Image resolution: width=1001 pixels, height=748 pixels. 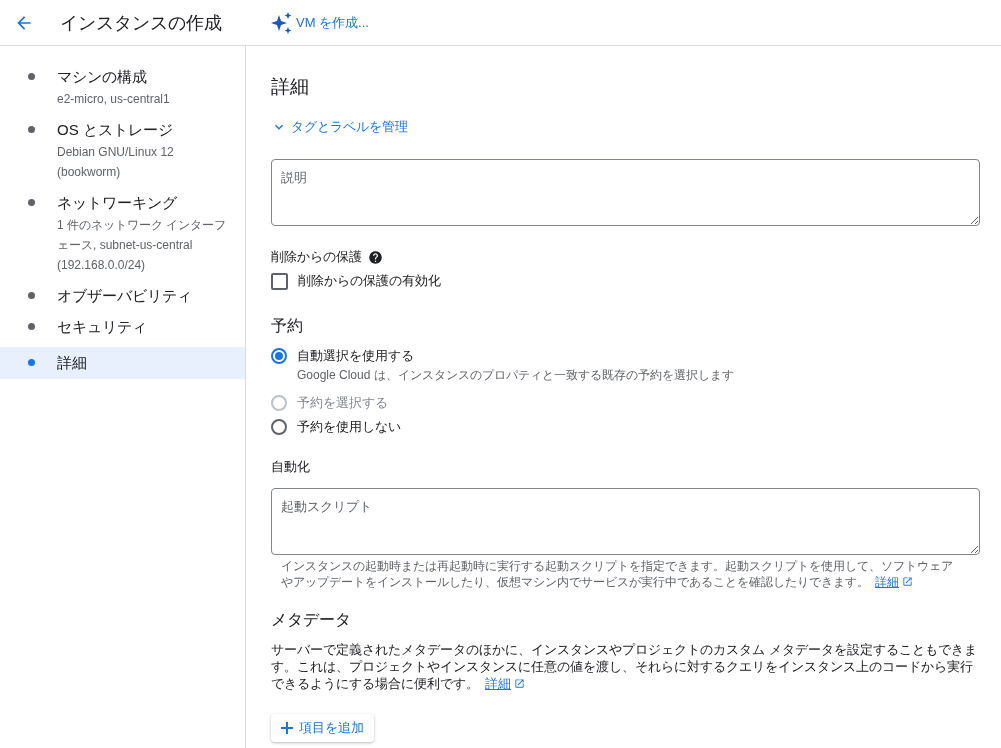 I want to click on add-item-button: 項目を追加, so click(x=322, y=728).